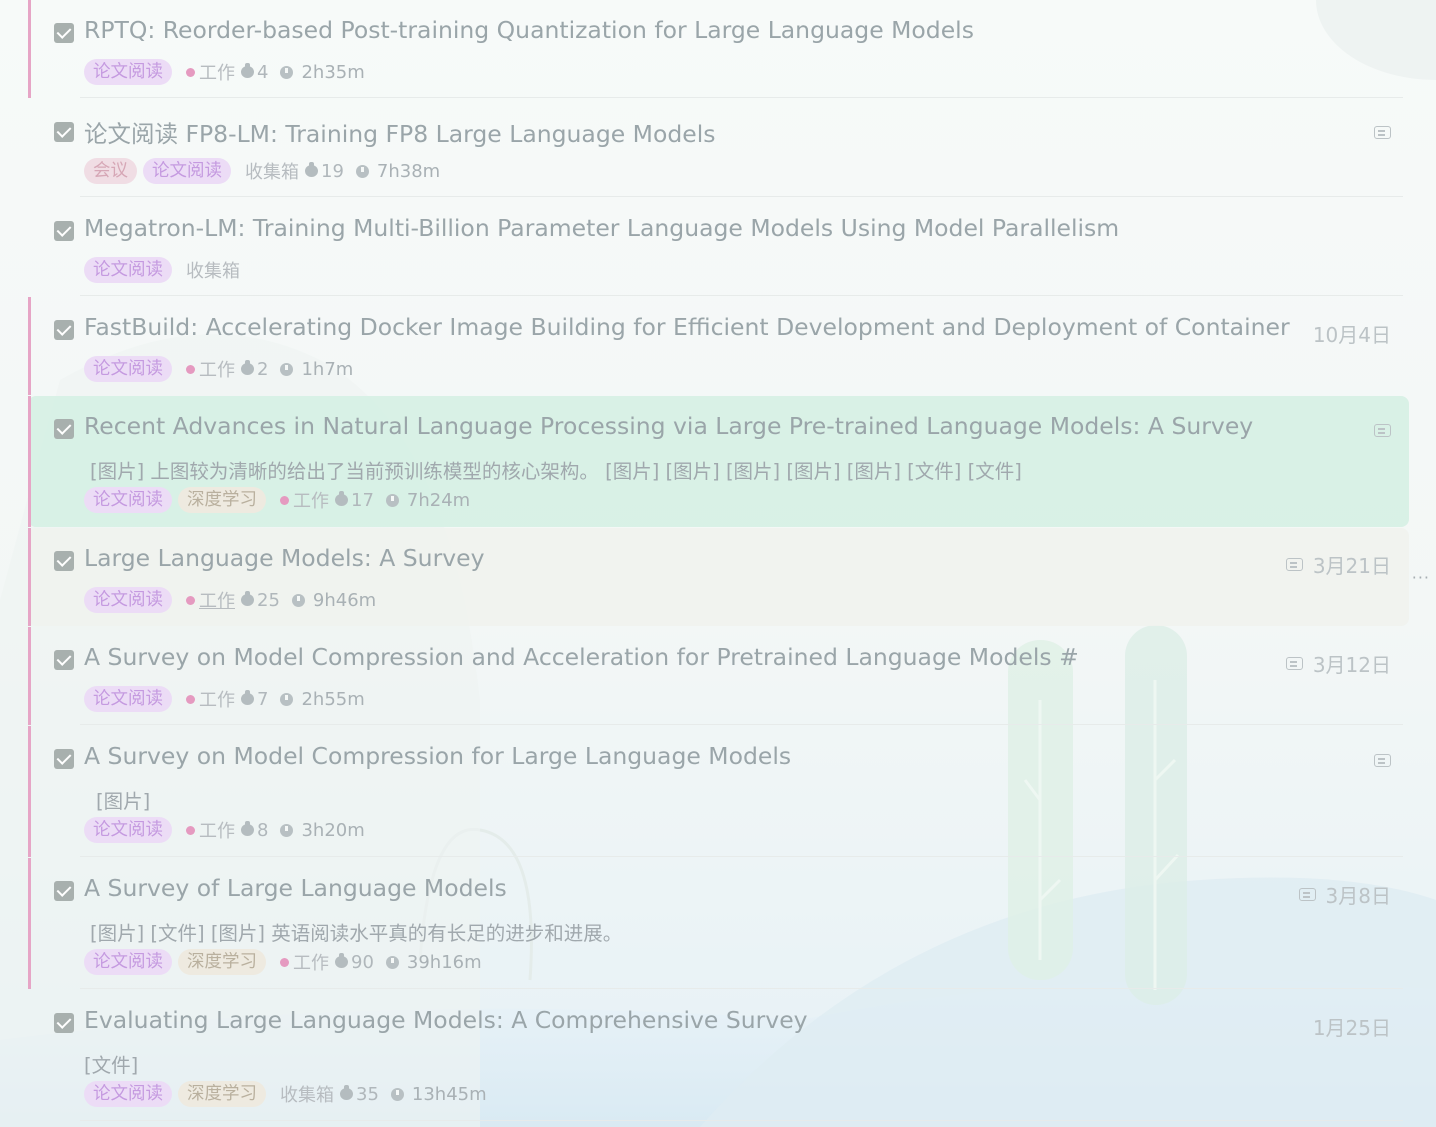 The image size is (1436, 1127). Describe the element at coordinates (263, 369) in the screenshot. I see `pomodoro-count: 2` at that location.